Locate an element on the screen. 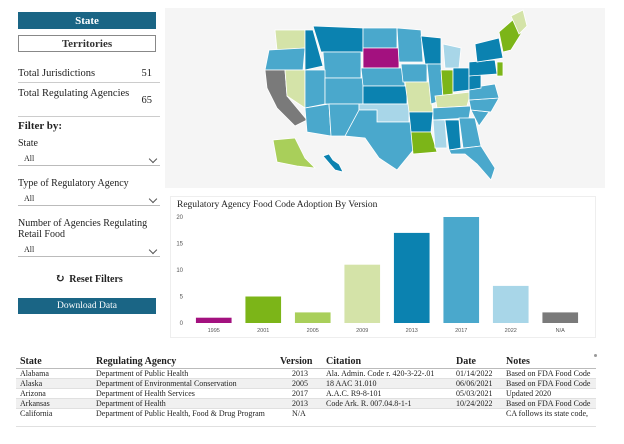  map-state-utah is located at coordinates (315, 89).